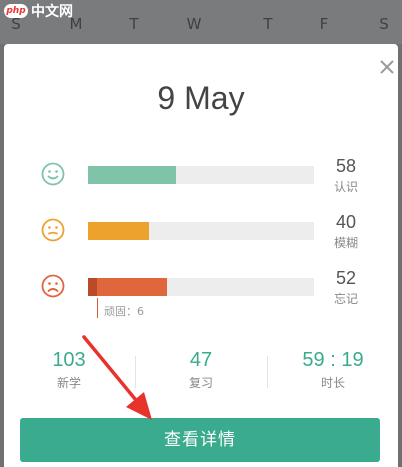  I want to click on stat-row-forgotten: 52 忘记, so click(201, 291).